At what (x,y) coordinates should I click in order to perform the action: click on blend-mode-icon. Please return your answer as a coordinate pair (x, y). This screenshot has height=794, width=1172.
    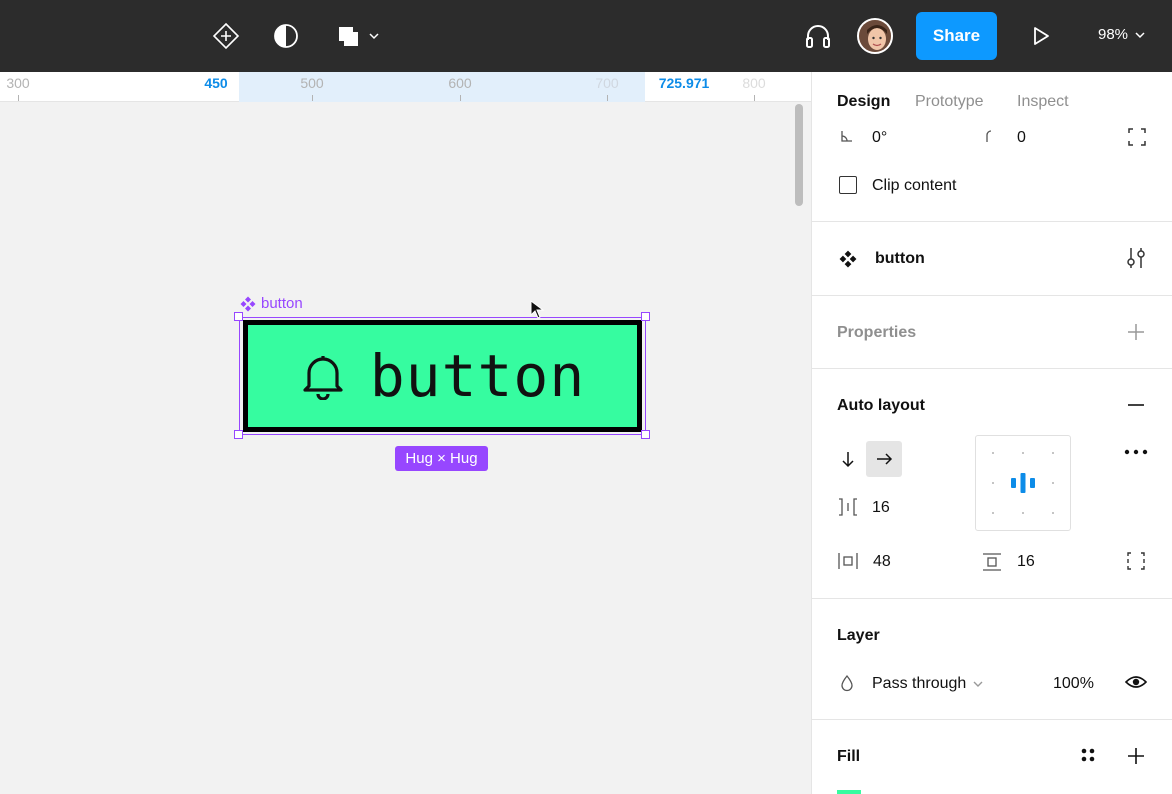
    Looking at the image, I should click on (847, 683).